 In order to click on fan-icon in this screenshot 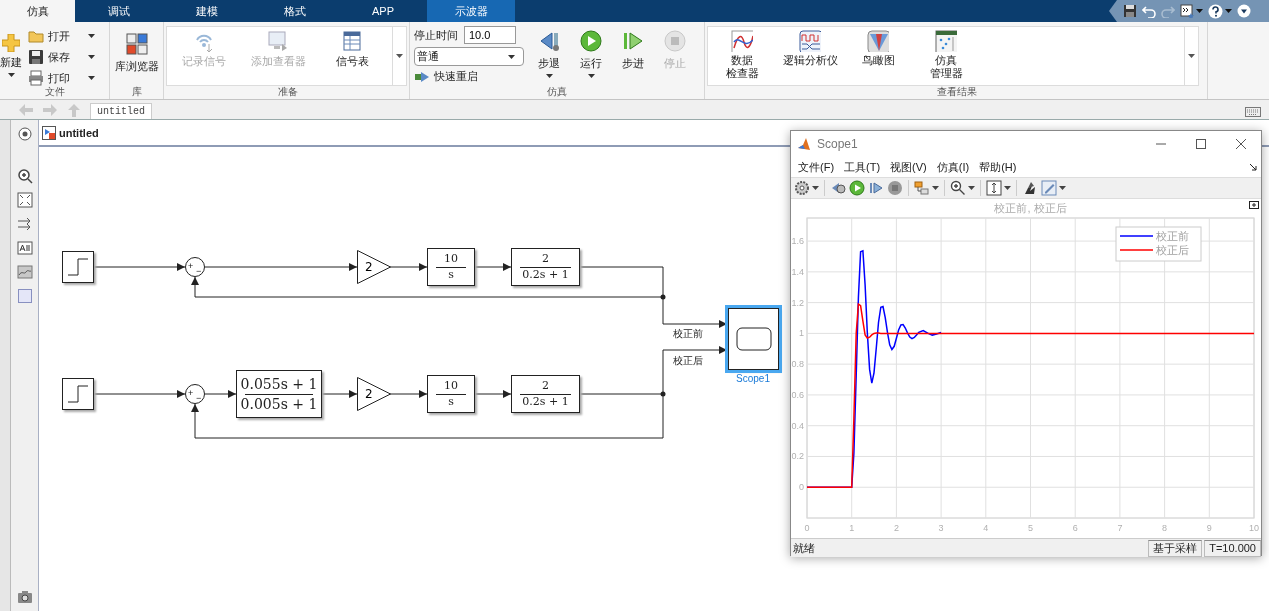, I will do `click(878, 41)`.